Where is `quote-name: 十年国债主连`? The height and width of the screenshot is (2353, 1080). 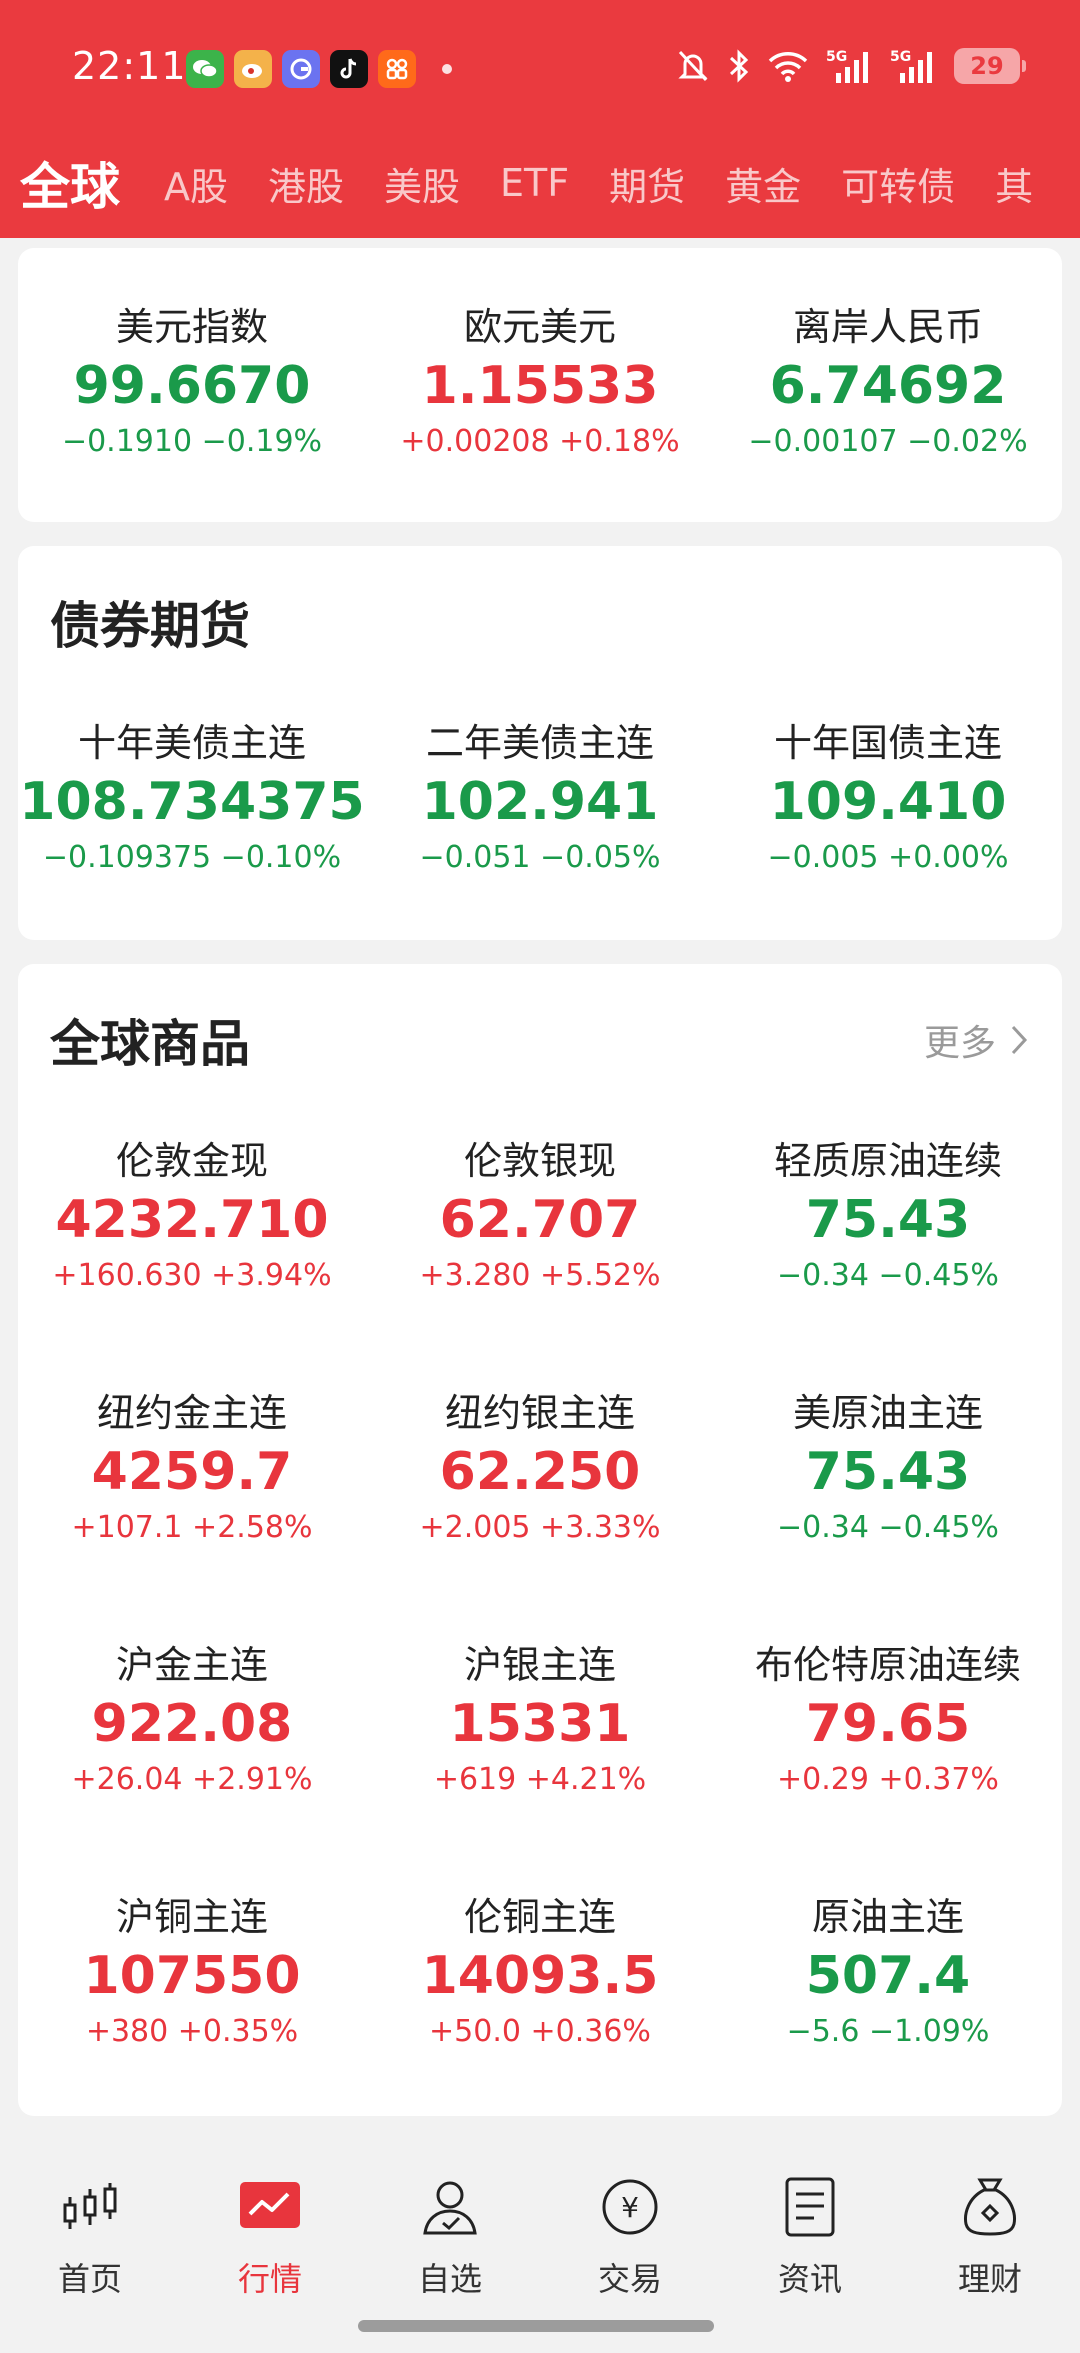 quote-name: 十年国债主连 is located at coordinates (887, 743).